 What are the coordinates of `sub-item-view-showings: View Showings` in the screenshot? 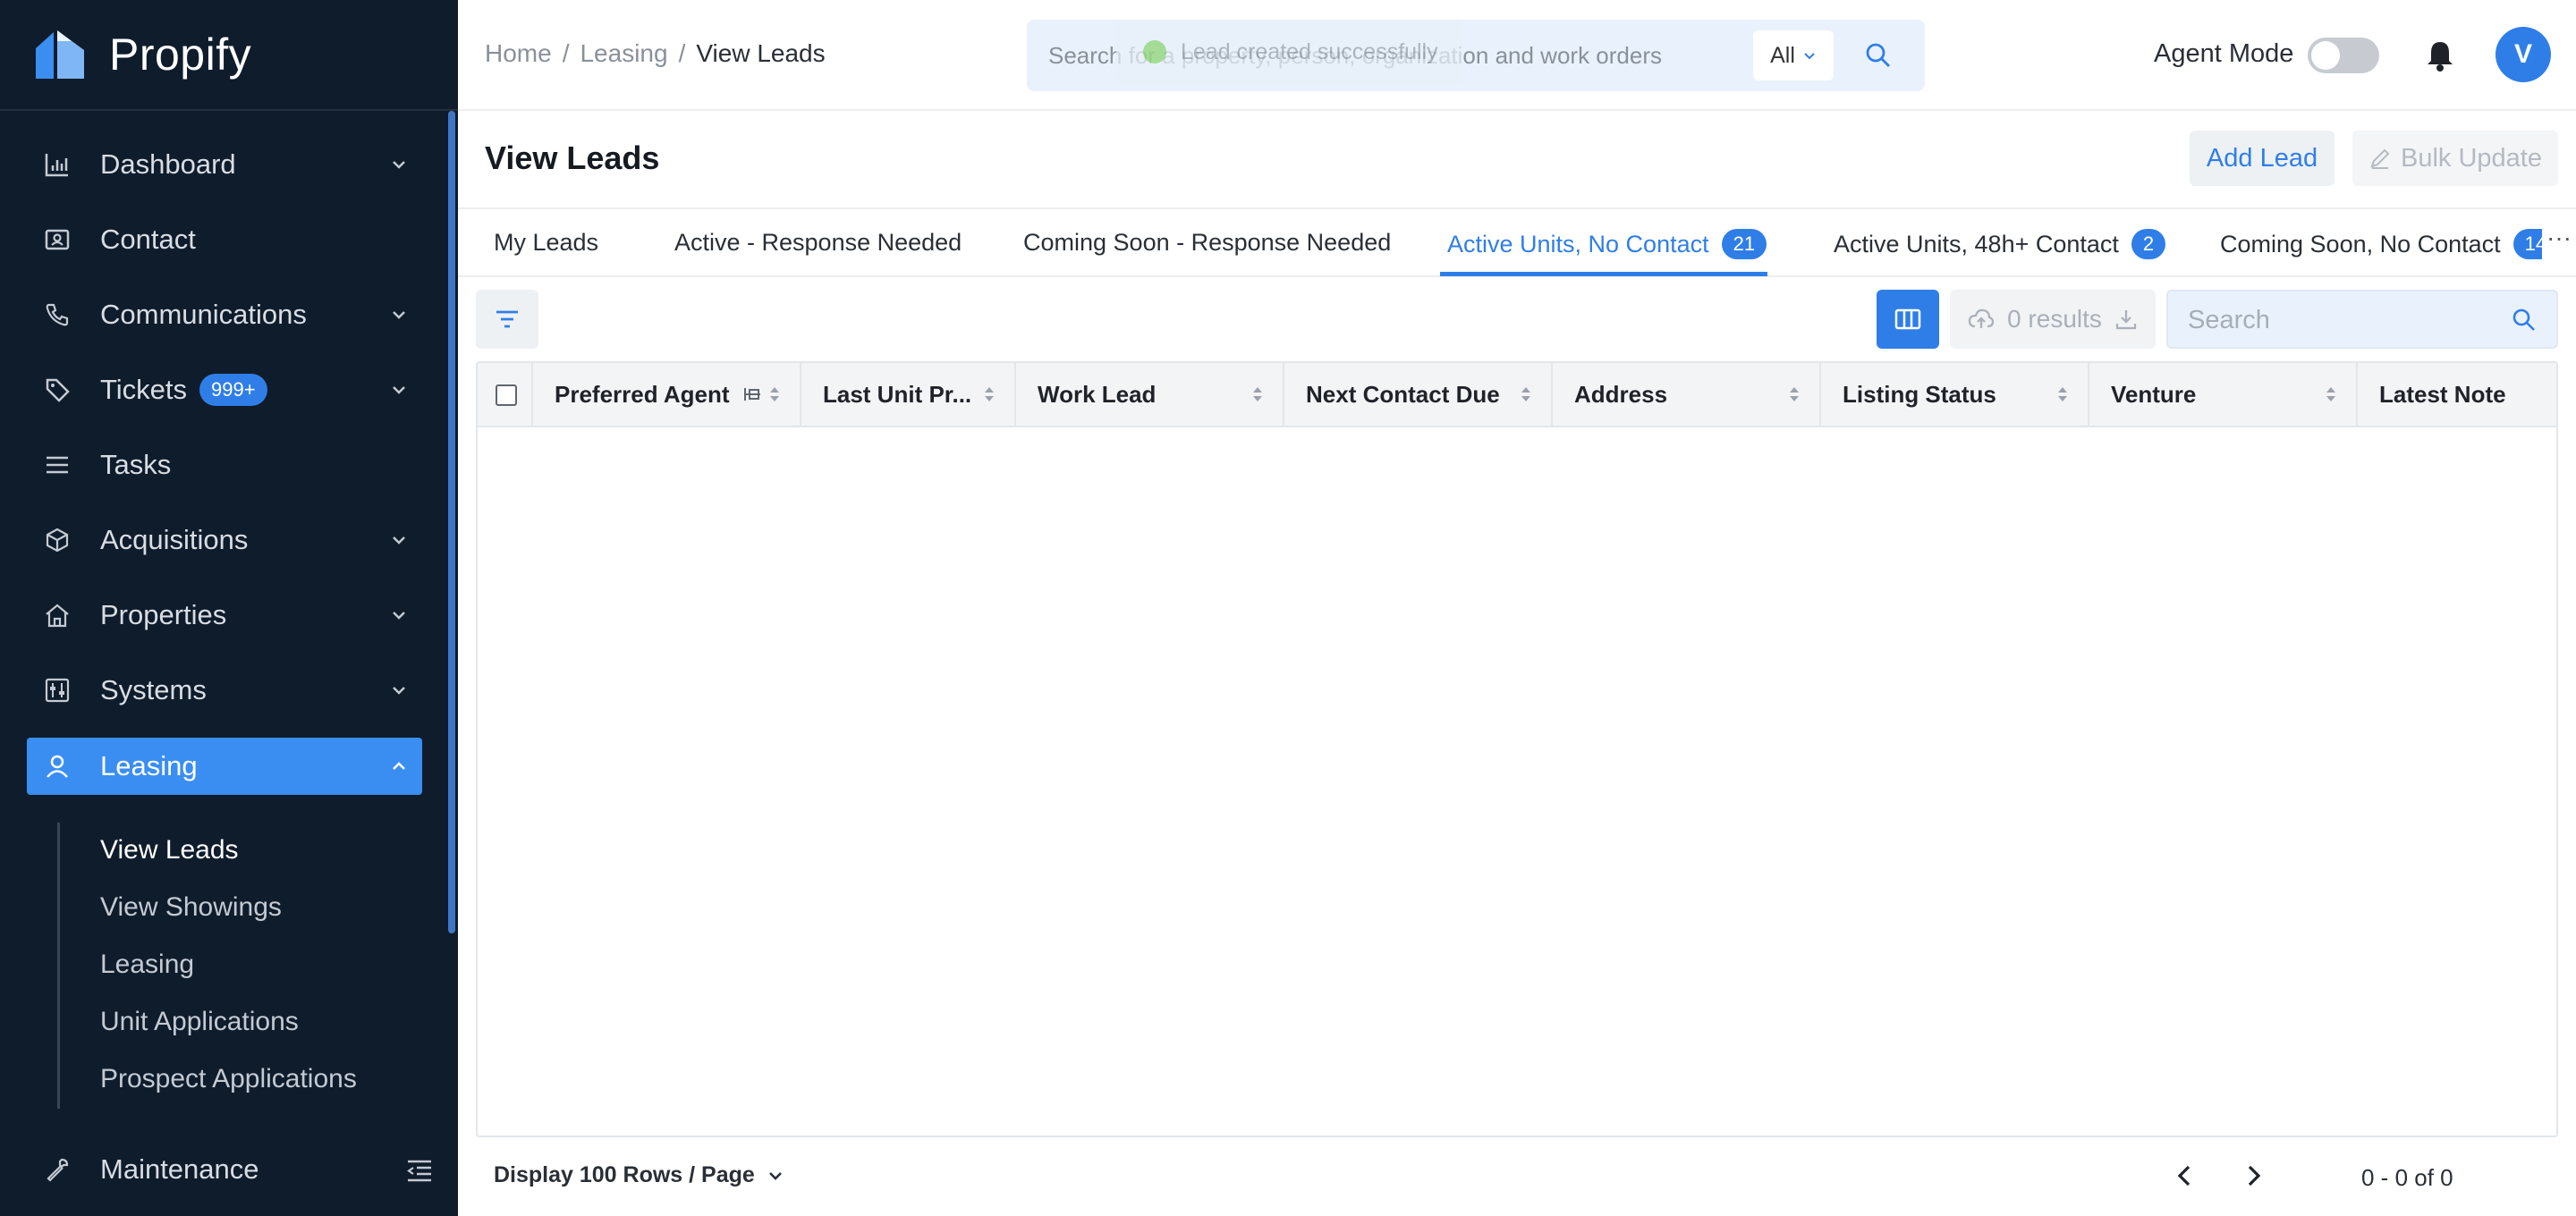 It's located at (191, 908).